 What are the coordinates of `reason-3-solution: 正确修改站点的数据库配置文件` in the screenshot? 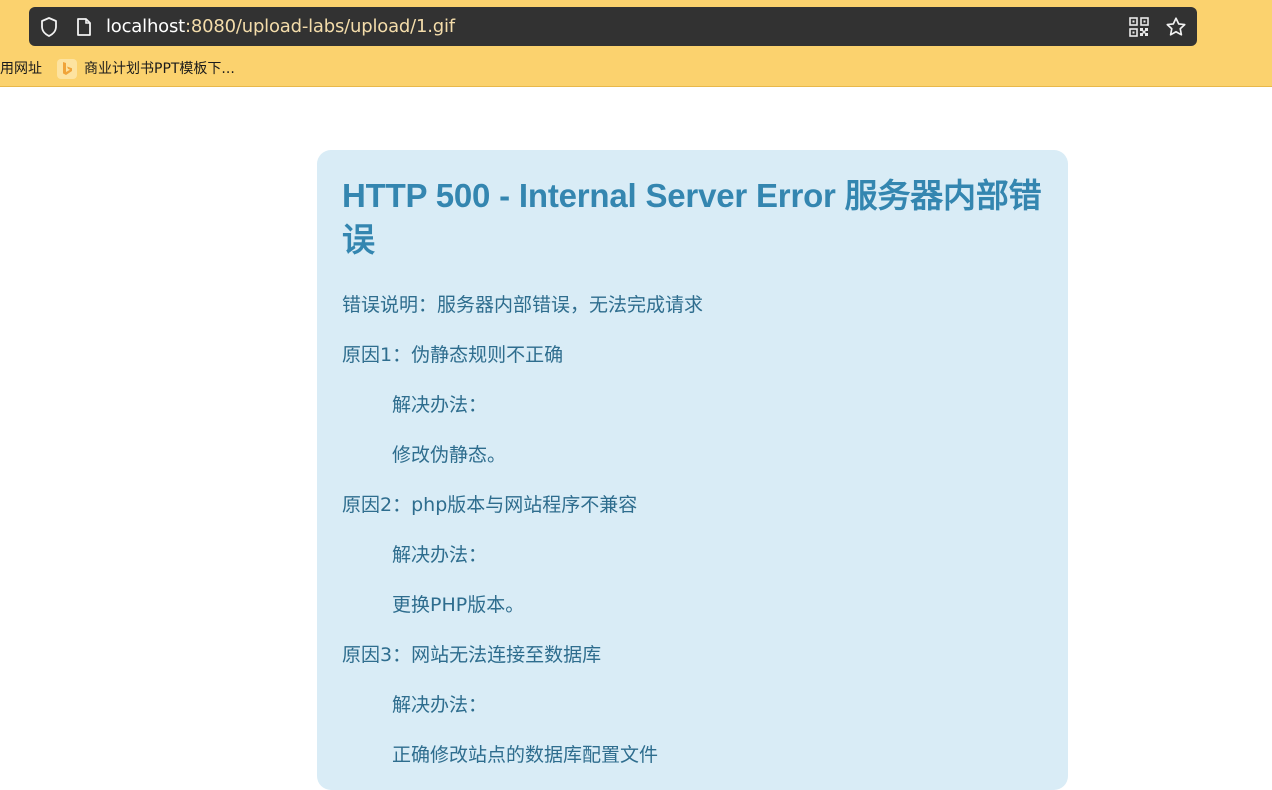 It's located at (525, 755).